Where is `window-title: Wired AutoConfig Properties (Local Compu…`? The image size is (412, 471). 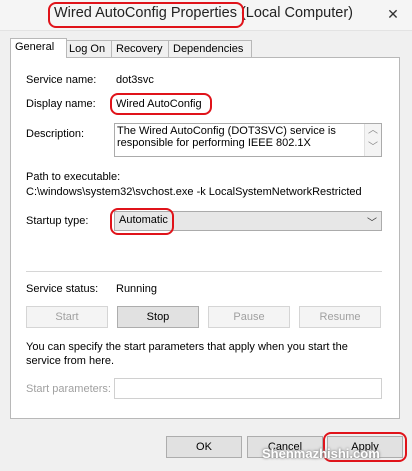
window-title: Wired AutoConfig Properties (Local Compu… is located at coordinates (203, 13).